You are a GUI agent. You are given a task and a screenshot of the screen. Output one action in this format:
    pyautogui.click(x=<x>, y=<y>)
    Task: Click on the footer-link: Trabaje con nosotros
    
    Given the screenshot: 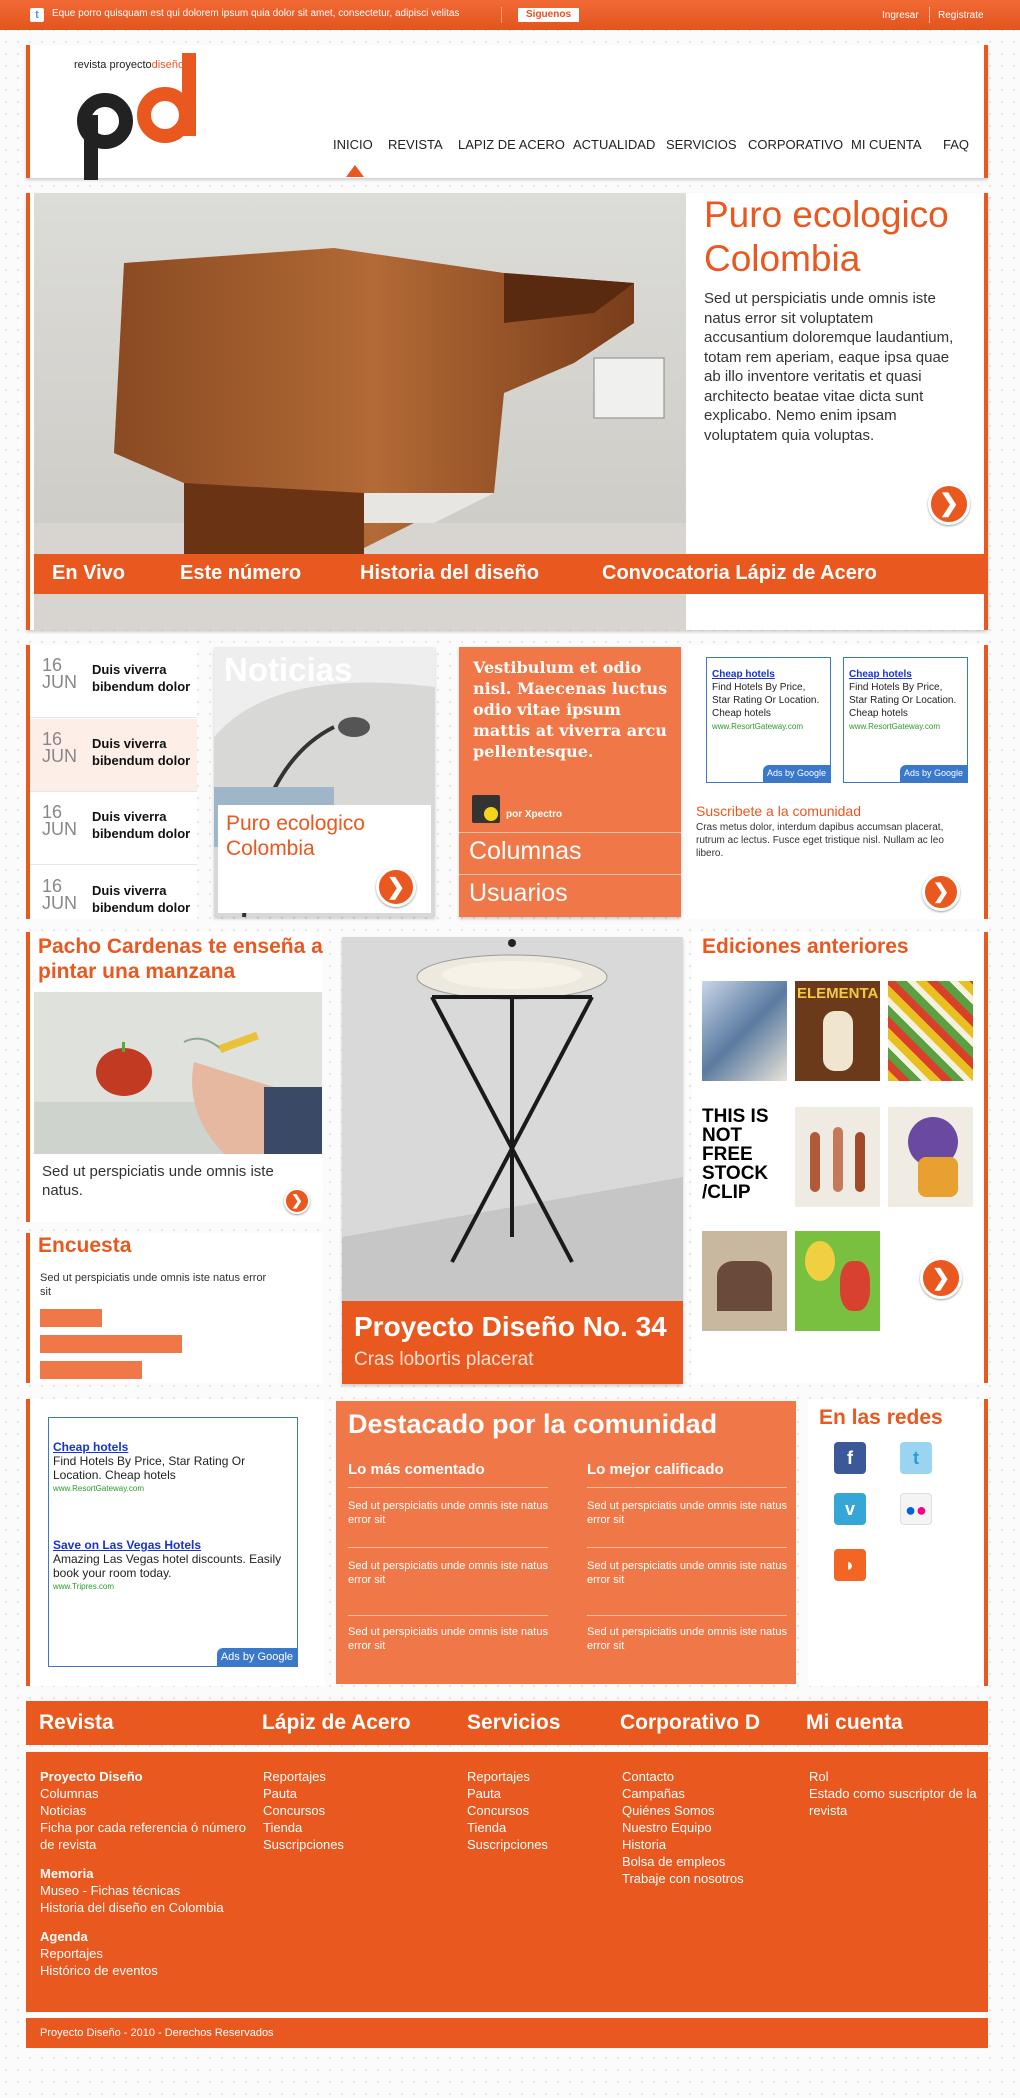 What is the action you would take?
    pyautogui.click(x=712, y=1878)
    